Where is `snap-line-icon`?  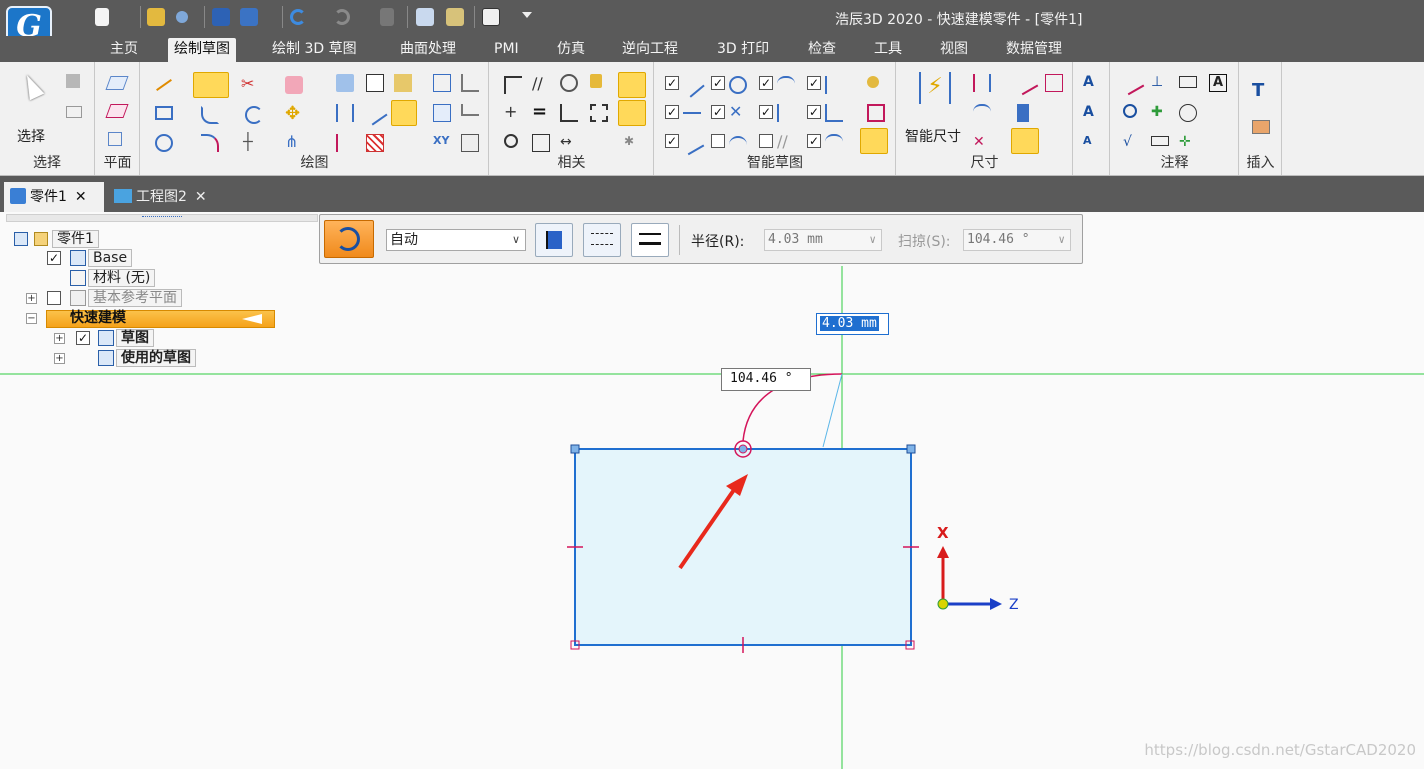
snap-line-icon is located at coordinates (692, 85).